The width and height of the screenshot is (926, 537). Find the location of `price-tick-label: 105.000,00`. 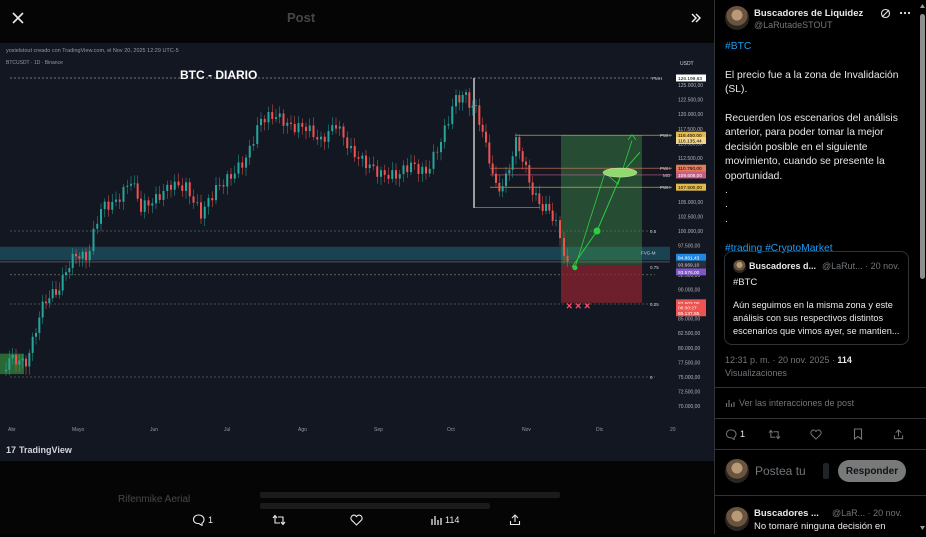

price-tick-label: 105.000,00 is located at coordinates (690, 203).